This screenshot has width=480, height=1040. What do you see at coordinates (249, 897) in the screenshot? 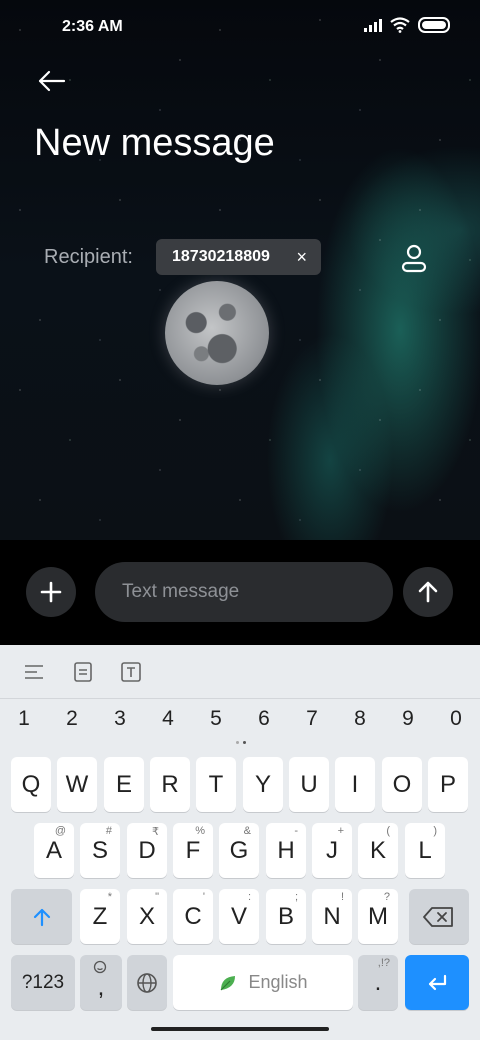
I see `key-hint: :` at bounding box center [249, 897].